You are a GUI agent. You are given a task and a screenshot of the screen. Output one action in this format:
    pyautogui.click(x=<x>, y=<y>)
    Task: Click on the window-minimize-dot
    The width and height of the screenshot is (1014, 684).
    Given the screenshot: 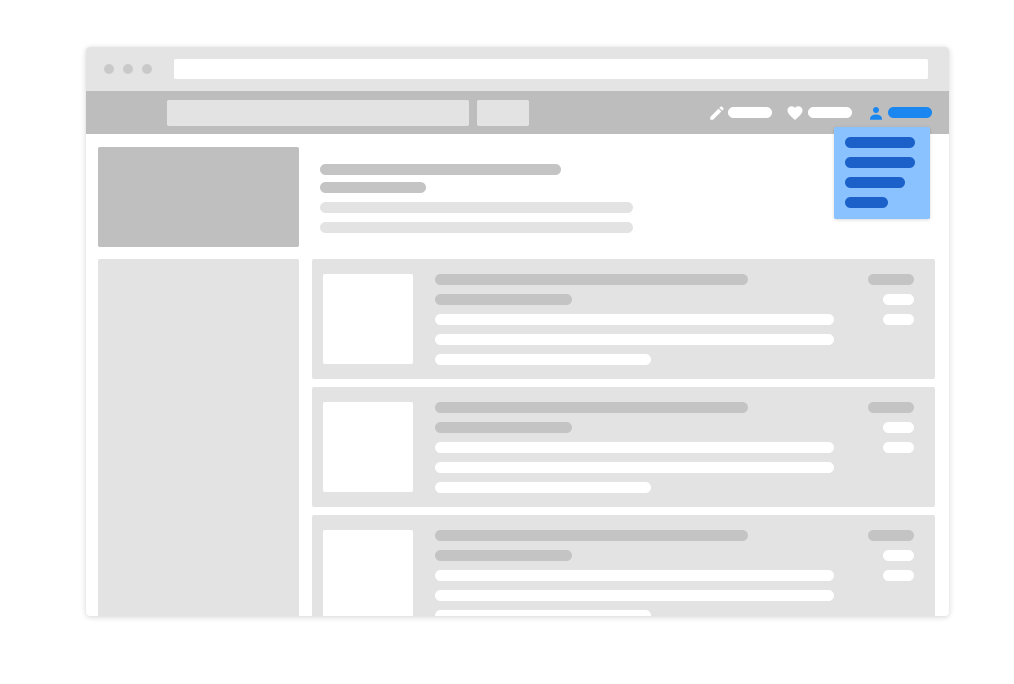 What is the action you would take?
    pyautogui.click(x=128, y=69)
    